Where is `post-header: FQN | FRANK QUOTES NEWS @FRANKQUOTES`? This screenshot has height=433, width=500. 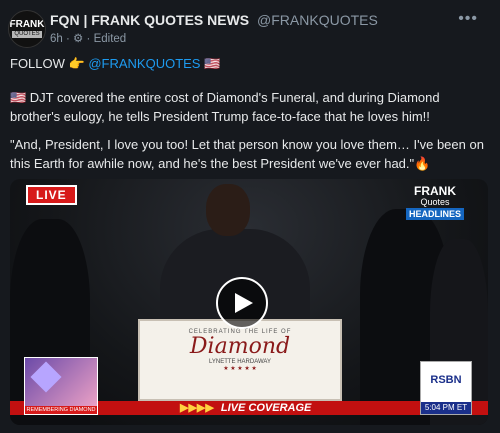
post-header: FQN | FRANK QUOTES NEWS @FRANKQUOTES is located at coordinates (214, 20).